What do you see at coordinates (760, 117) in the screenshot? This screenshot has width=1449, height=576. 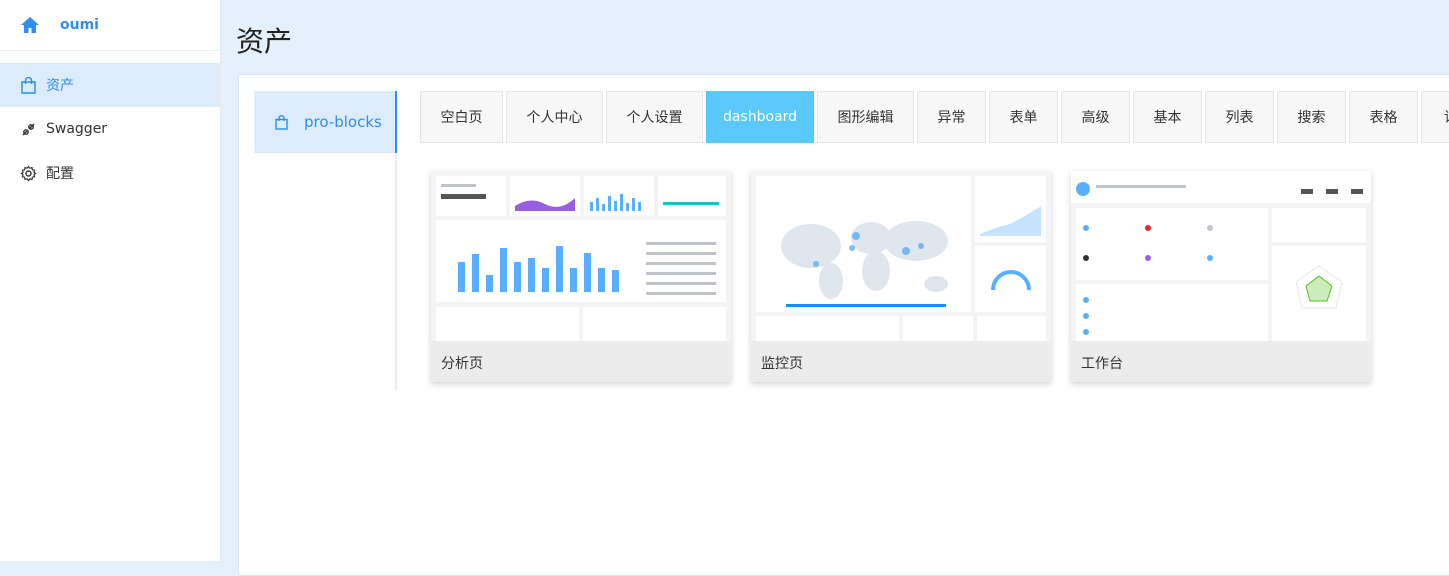 I see `tab-dashboard: dashboard` at bounding box center [760, 117].